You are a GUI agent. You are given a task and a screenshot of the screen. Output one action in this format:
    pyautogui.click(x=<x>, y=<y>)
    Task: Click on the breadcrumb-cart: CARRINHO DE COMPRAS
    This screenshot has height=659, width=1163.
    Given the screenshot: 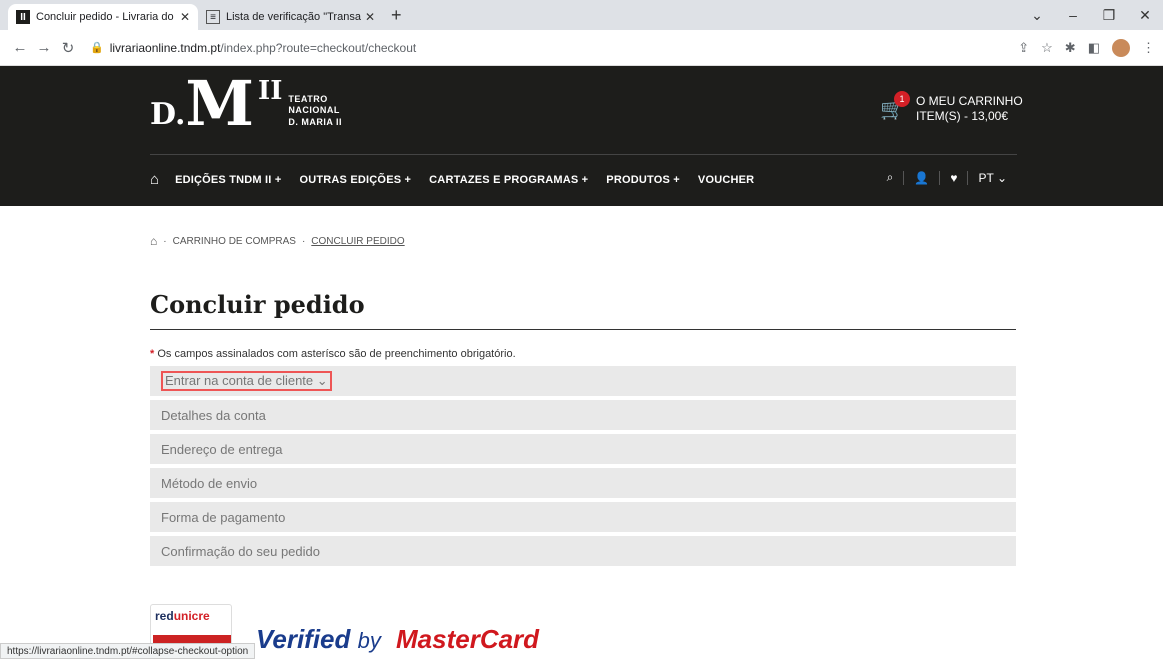 What is the action you would take?
    pyautogui.click(x=234, y=241)
    